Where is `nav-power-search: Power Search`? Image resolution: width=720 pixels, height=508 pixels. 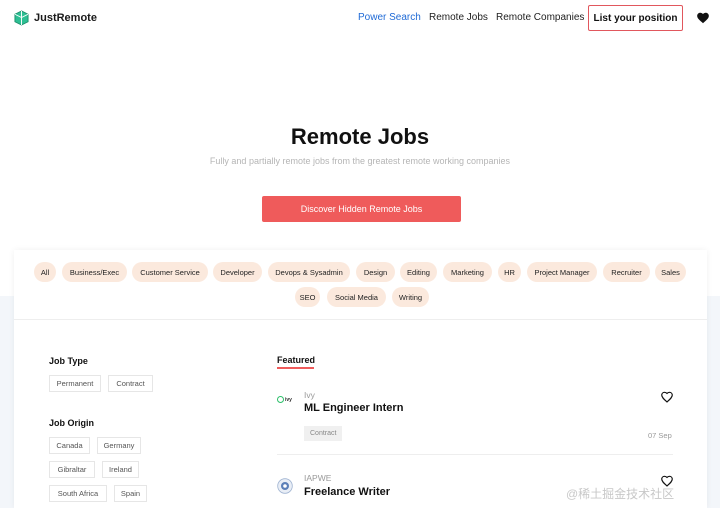 nav-power-search: Power Search is located at coordinates (389, 17).